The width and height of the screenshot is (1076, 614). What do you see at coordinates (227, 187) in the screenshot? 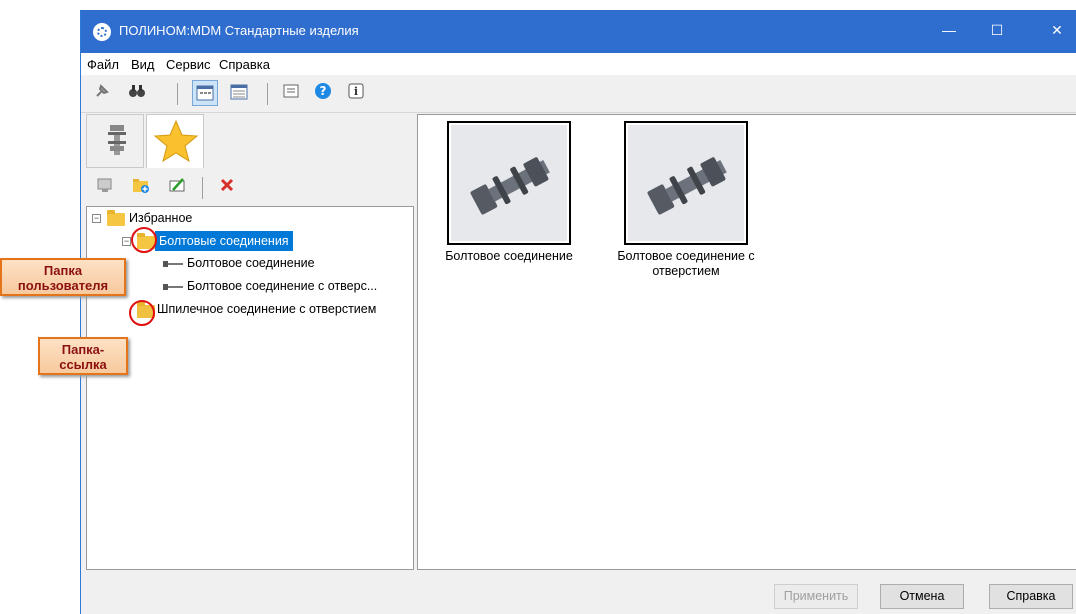
I see `delete-icon` at bounding box center [227, 187].